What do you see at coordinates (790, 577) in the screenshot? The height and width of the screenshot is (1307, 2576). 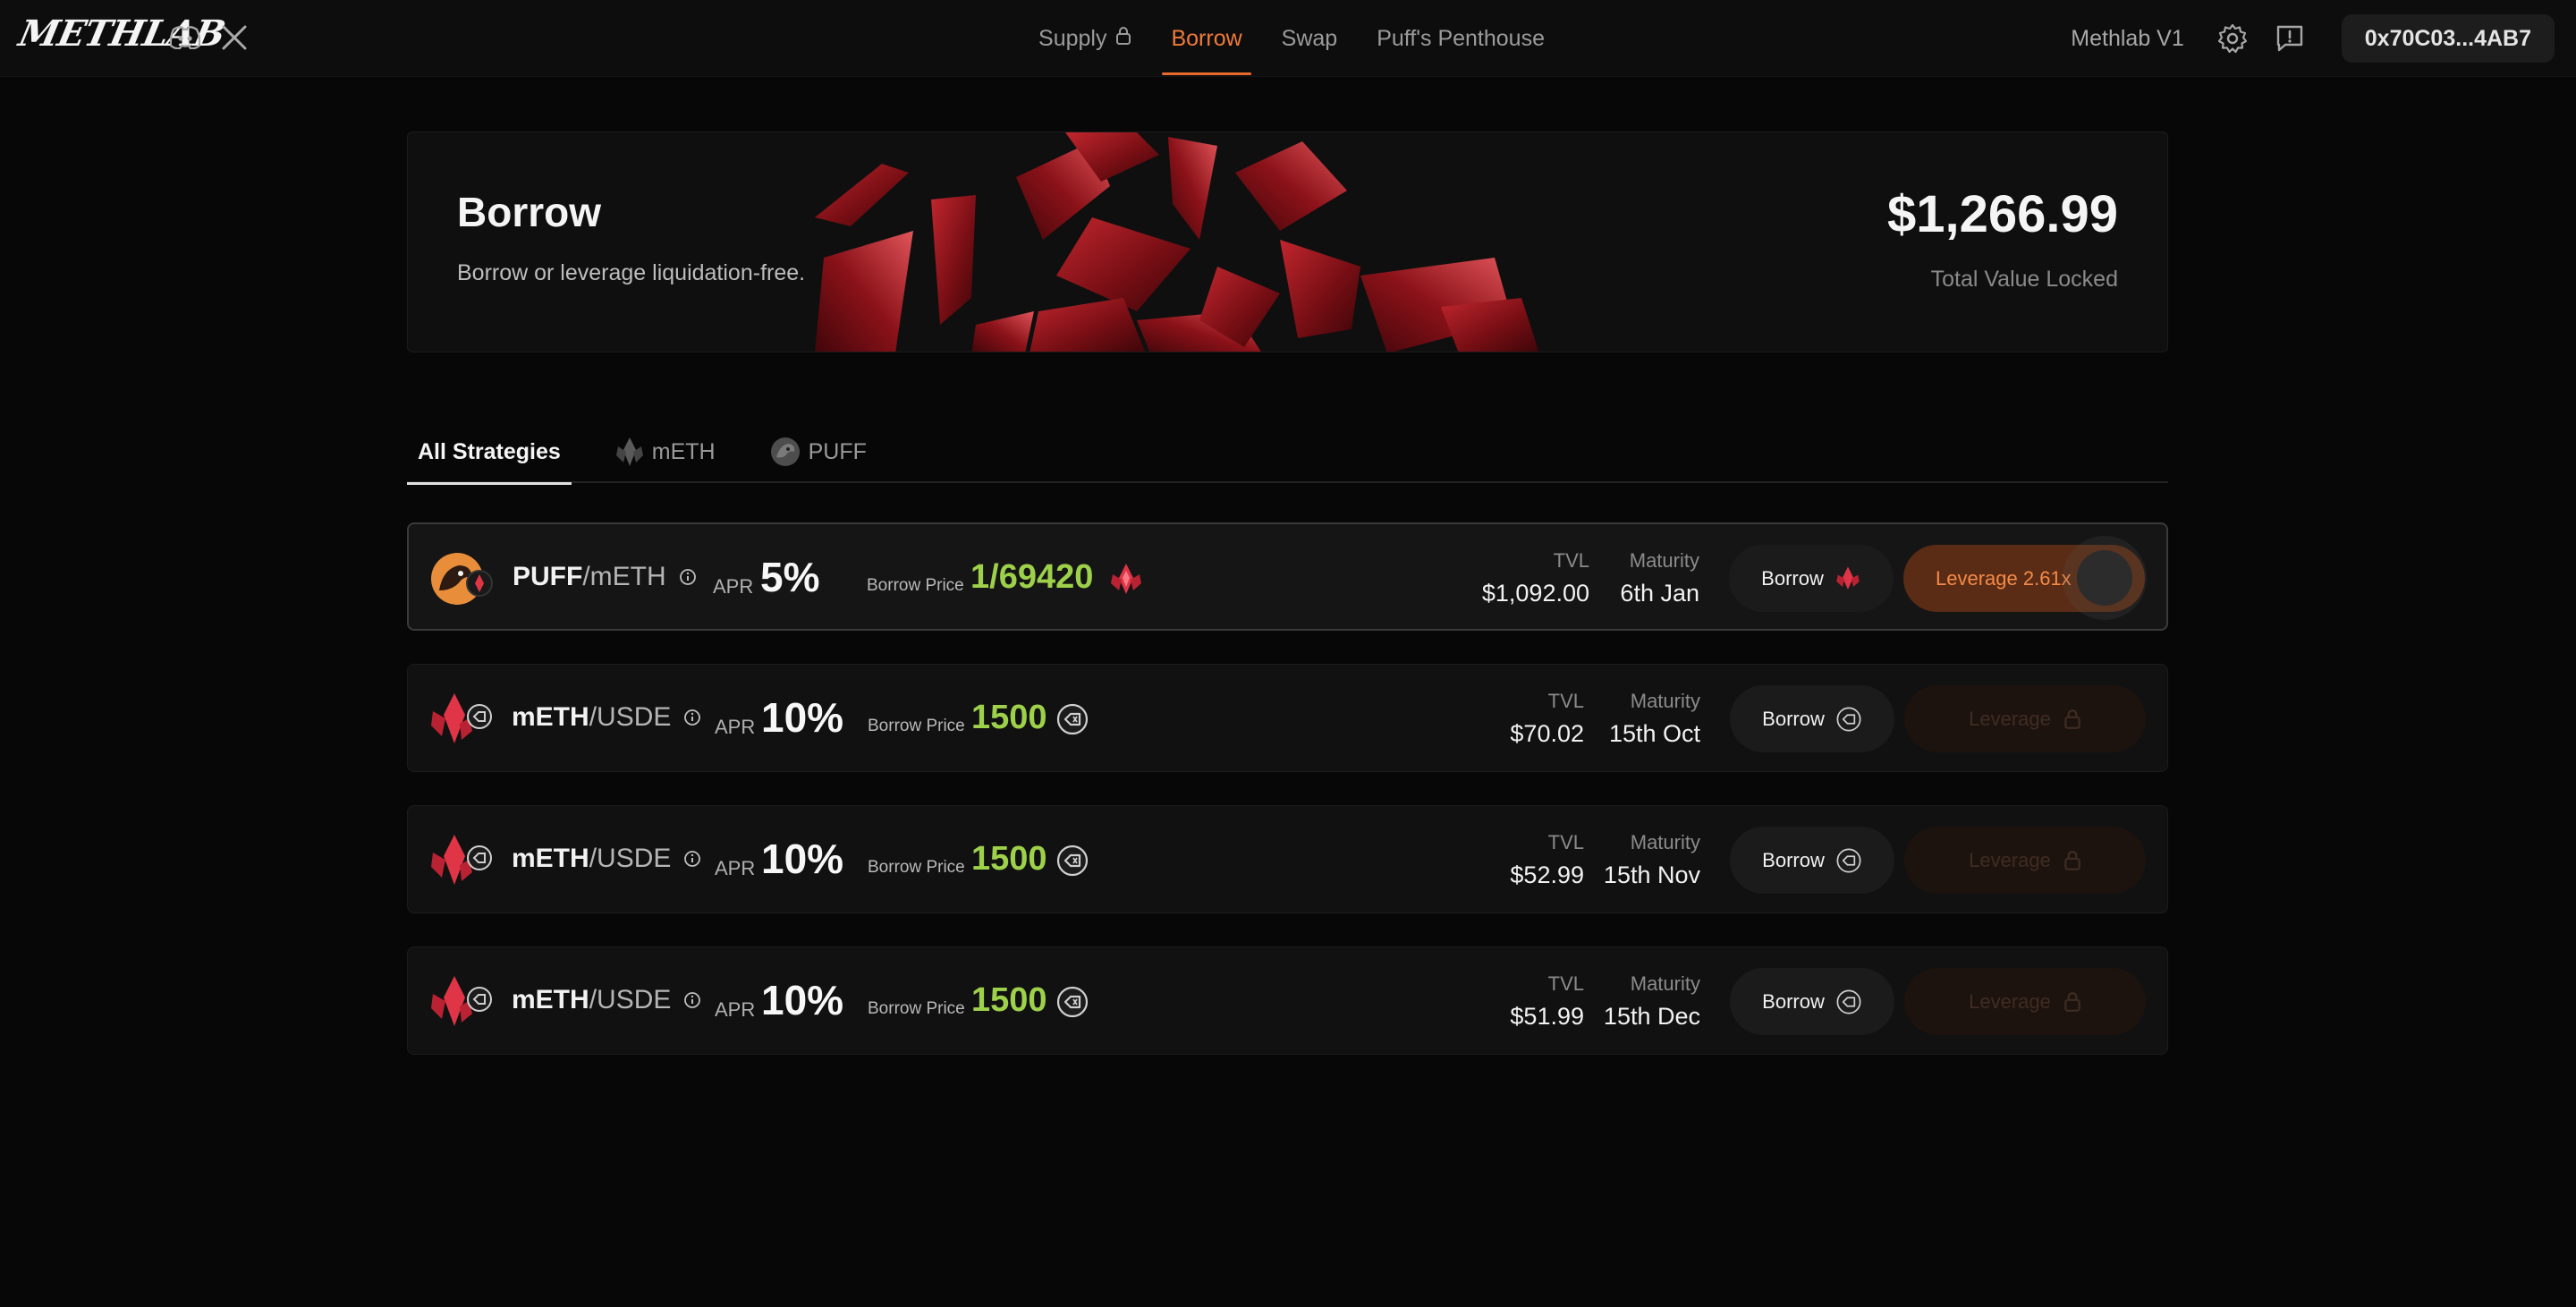 I see `apr-value: 5%` at bounding box center [790, 577].